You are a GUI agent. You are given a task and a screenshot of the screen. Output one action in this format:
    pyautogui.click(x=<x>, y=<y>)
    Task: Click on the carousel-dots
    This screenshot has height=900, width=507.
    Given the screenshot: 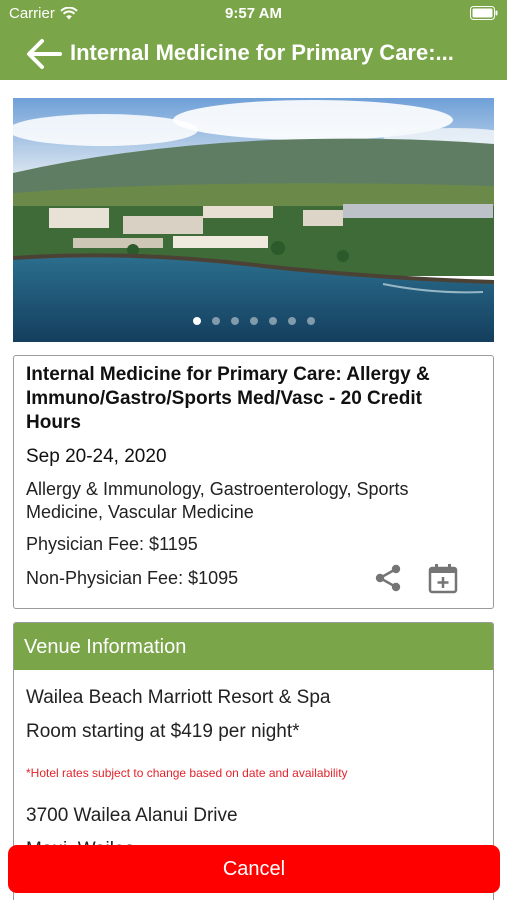 What is the action you would take?
    pyautogui.click(x=253, y=321)
    